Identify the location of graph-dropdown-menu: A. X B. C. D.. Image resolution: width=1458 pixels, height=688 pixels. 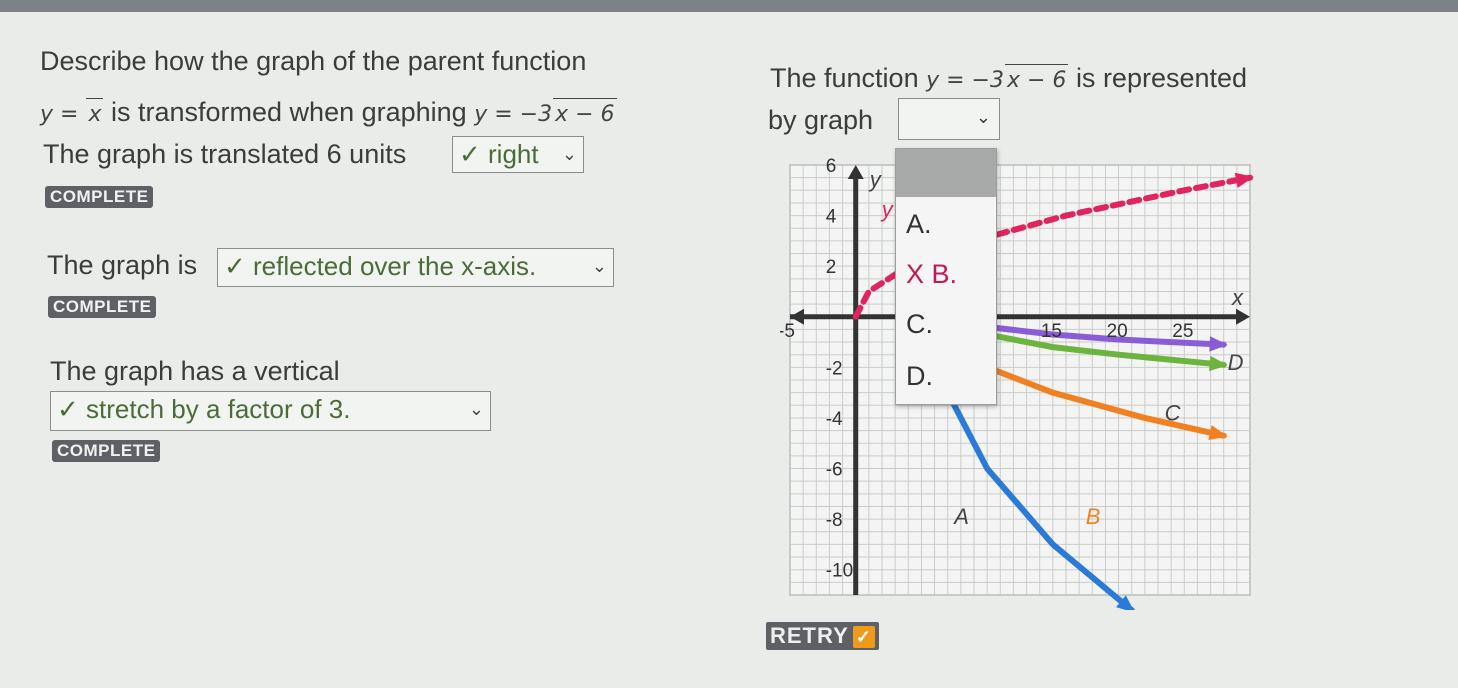
(946, 276).